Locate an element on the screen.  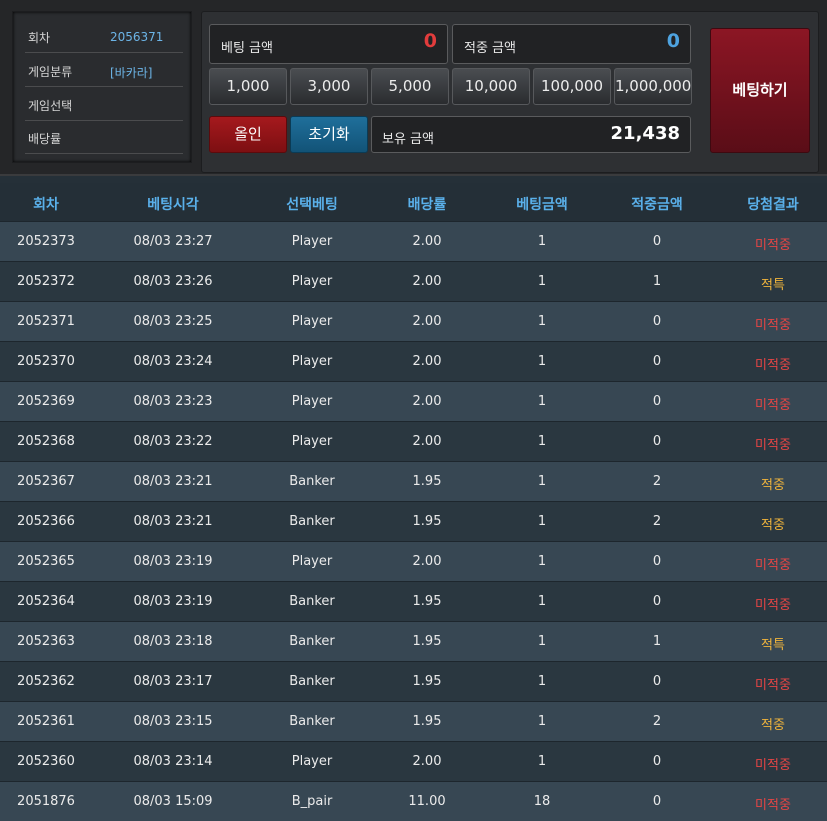
row-bet-time: 08/03 23:22 is located at coordinates (173, 441).